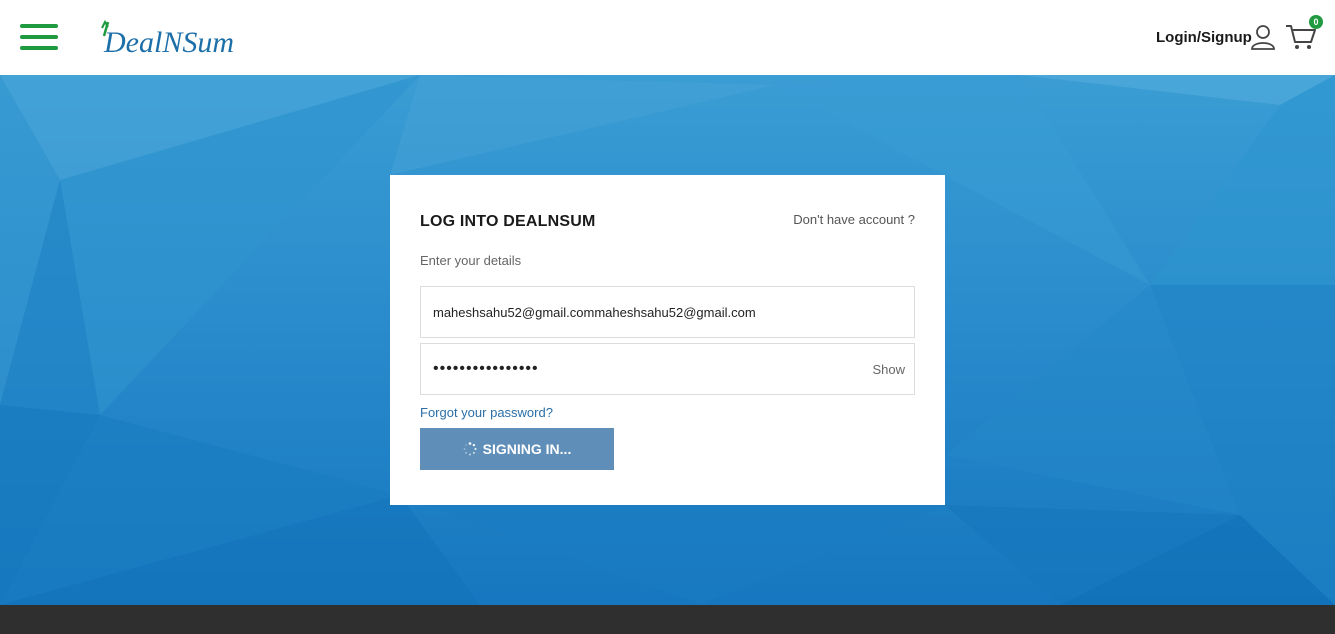 The height and width of the screenshot is (634, 1335). I want to click on password-field-wrapper: Show, so click(667, 369).